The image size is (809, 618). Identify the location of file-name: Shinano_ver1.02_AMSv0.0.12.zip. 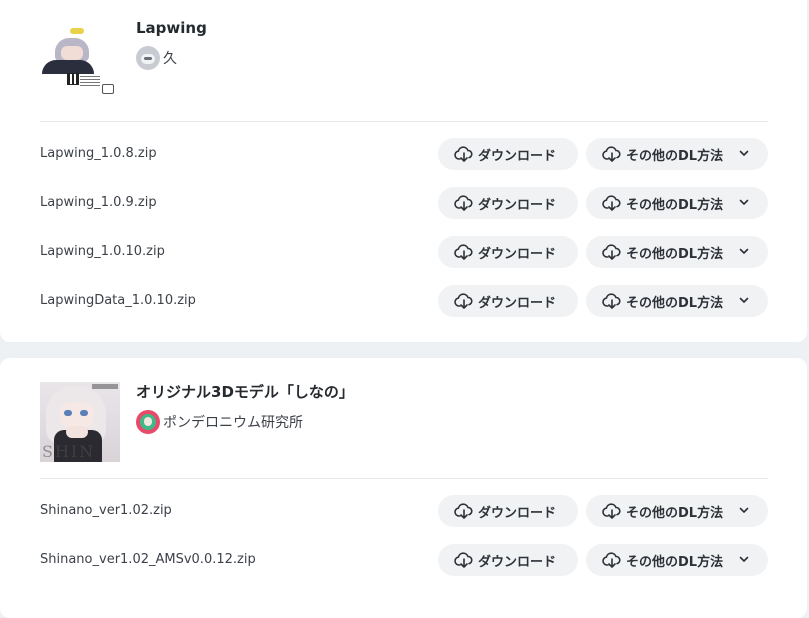
(148, 559).